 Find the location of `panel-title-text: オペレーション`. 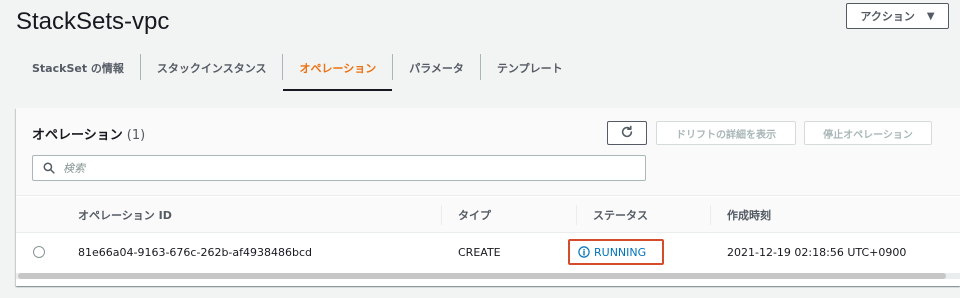

panel-title-text: オペレーション is located at coordinates (77, 135).